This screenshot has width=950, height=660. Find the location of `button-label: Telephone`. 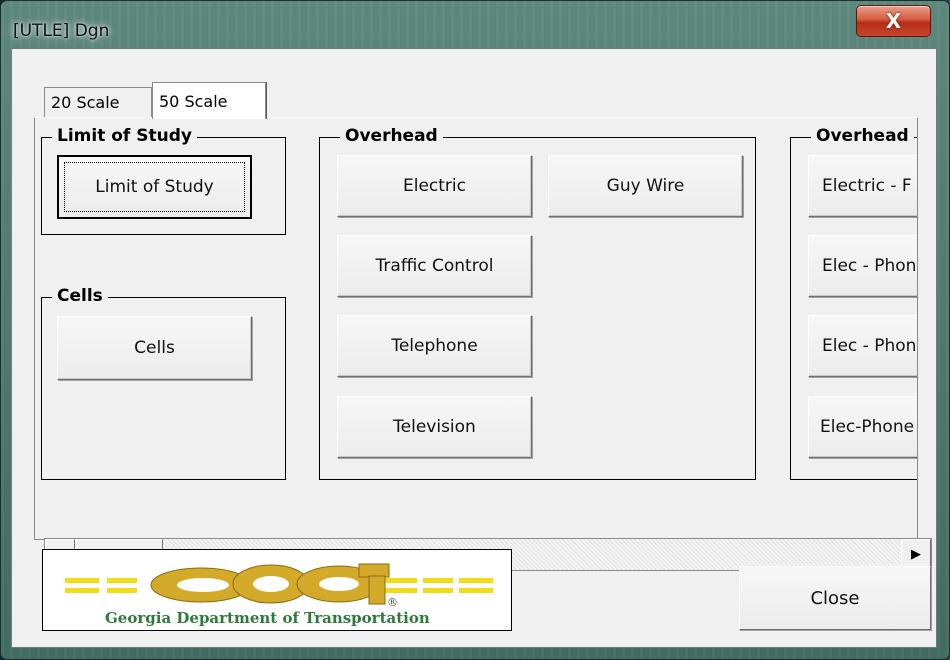

button-label: Telephone is located at coordinates (434, 346).